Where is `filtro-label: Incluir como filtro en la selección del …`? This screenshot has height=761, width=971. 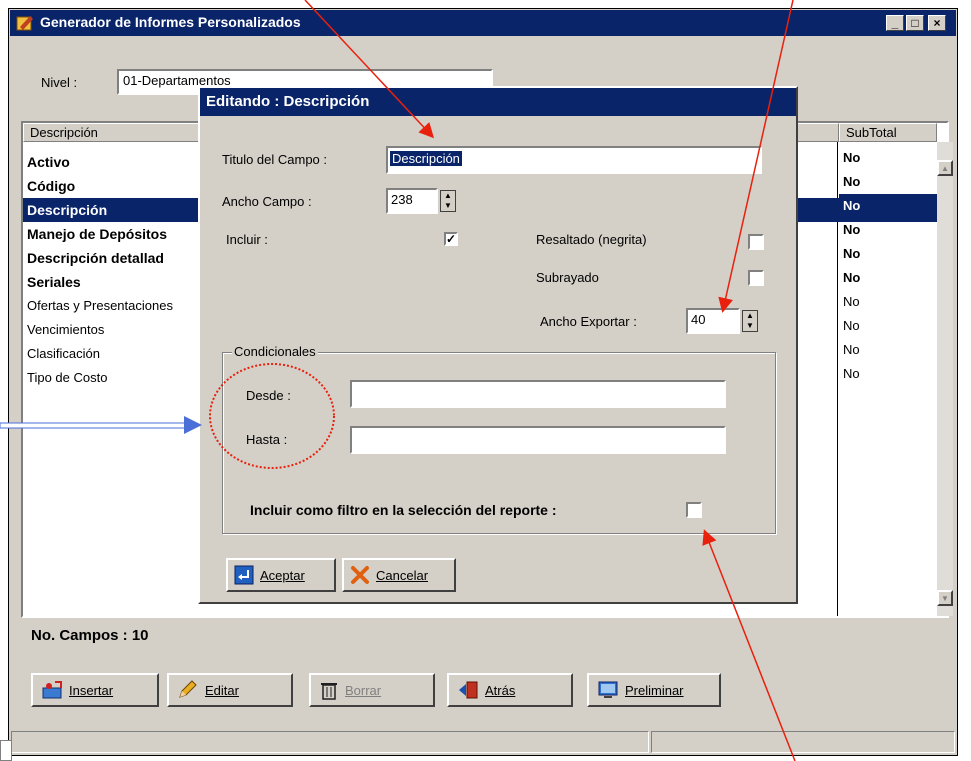
filtro-label: Incluir como filtro en la selección del … is located at coordinates (403, 510).